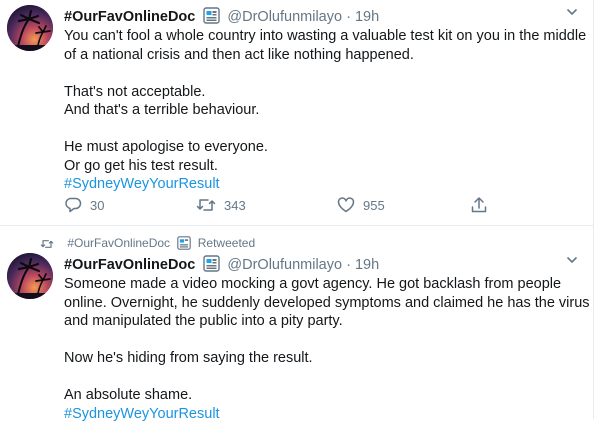 Image resolution: width=602 pixels, height=423 pixels. What do you see at coordinates (206, 205) in the screenshot?
I see `retweet-icon` at bounding box center [206, 205].